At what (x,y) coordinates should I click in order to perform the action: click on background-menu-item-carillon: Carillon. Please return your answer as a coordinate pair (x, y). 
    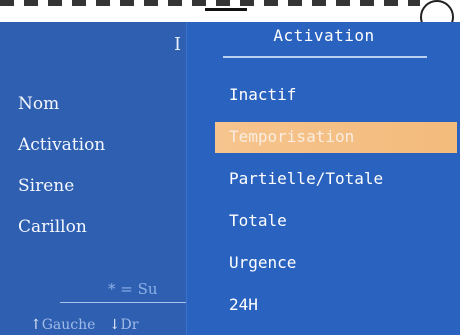
    Looking at the image, I should click on (61, 237).